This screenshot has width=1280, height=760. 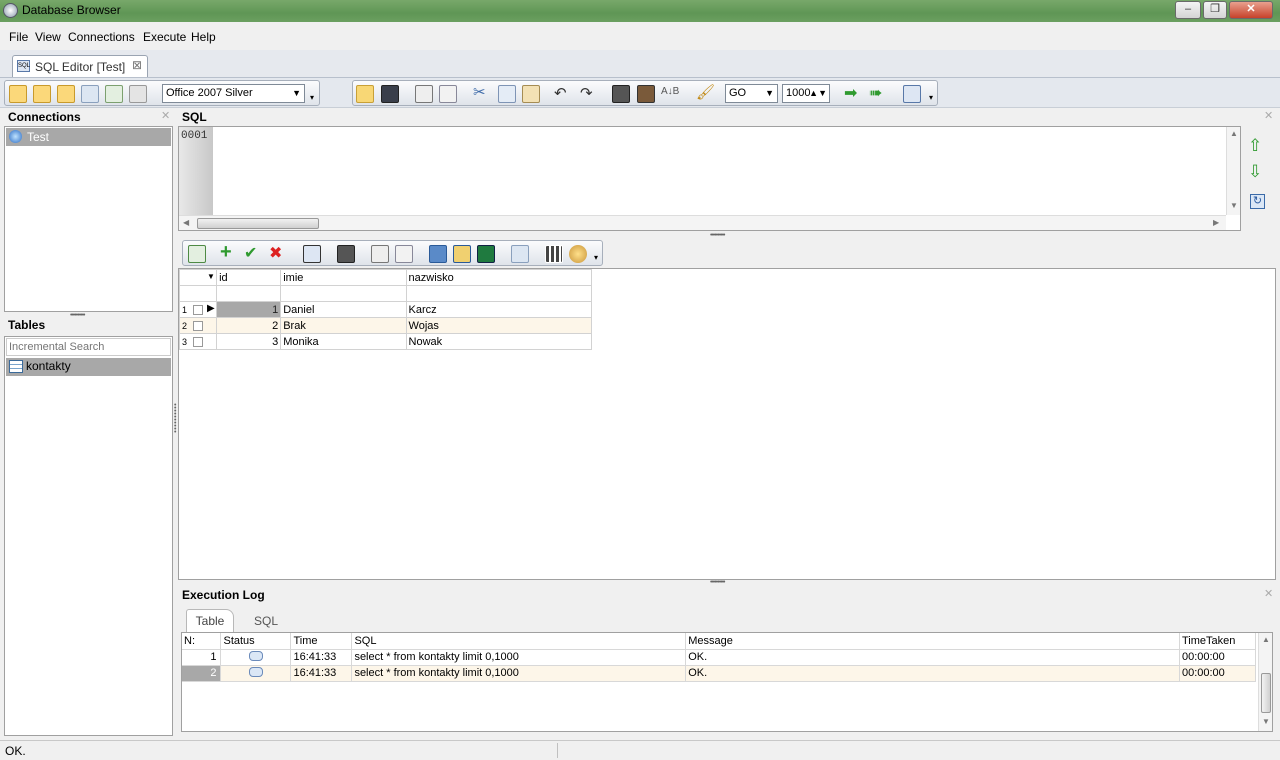 I want to click on replace-icon: A↓B, so click(x=670, y=91).